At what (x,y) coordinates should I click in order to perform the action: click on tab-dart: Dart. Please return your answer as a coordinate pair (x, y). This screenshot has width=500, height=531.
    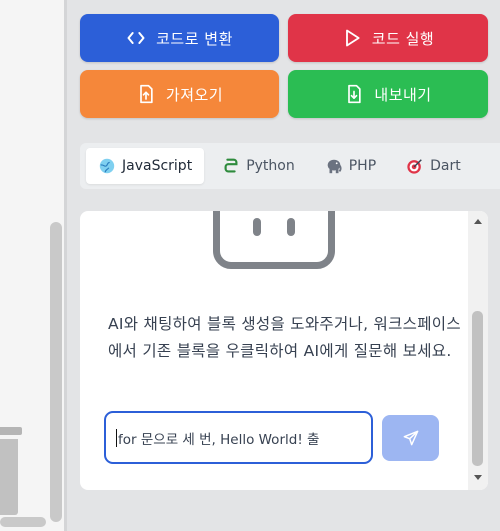
    Looking at the image, I should click on (433, 166).